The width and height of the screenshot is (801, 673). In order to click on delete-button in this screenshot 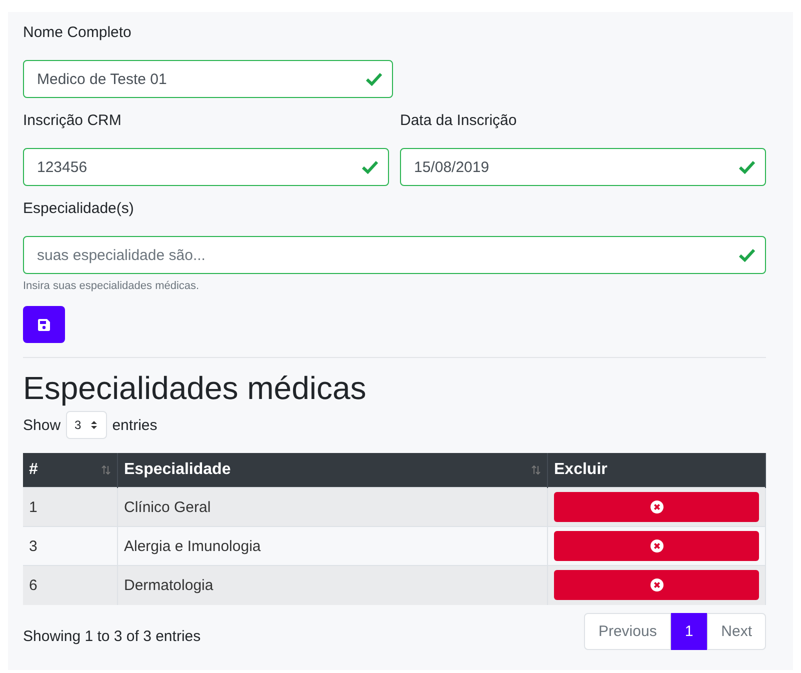, I will do `click(656, 585)`.